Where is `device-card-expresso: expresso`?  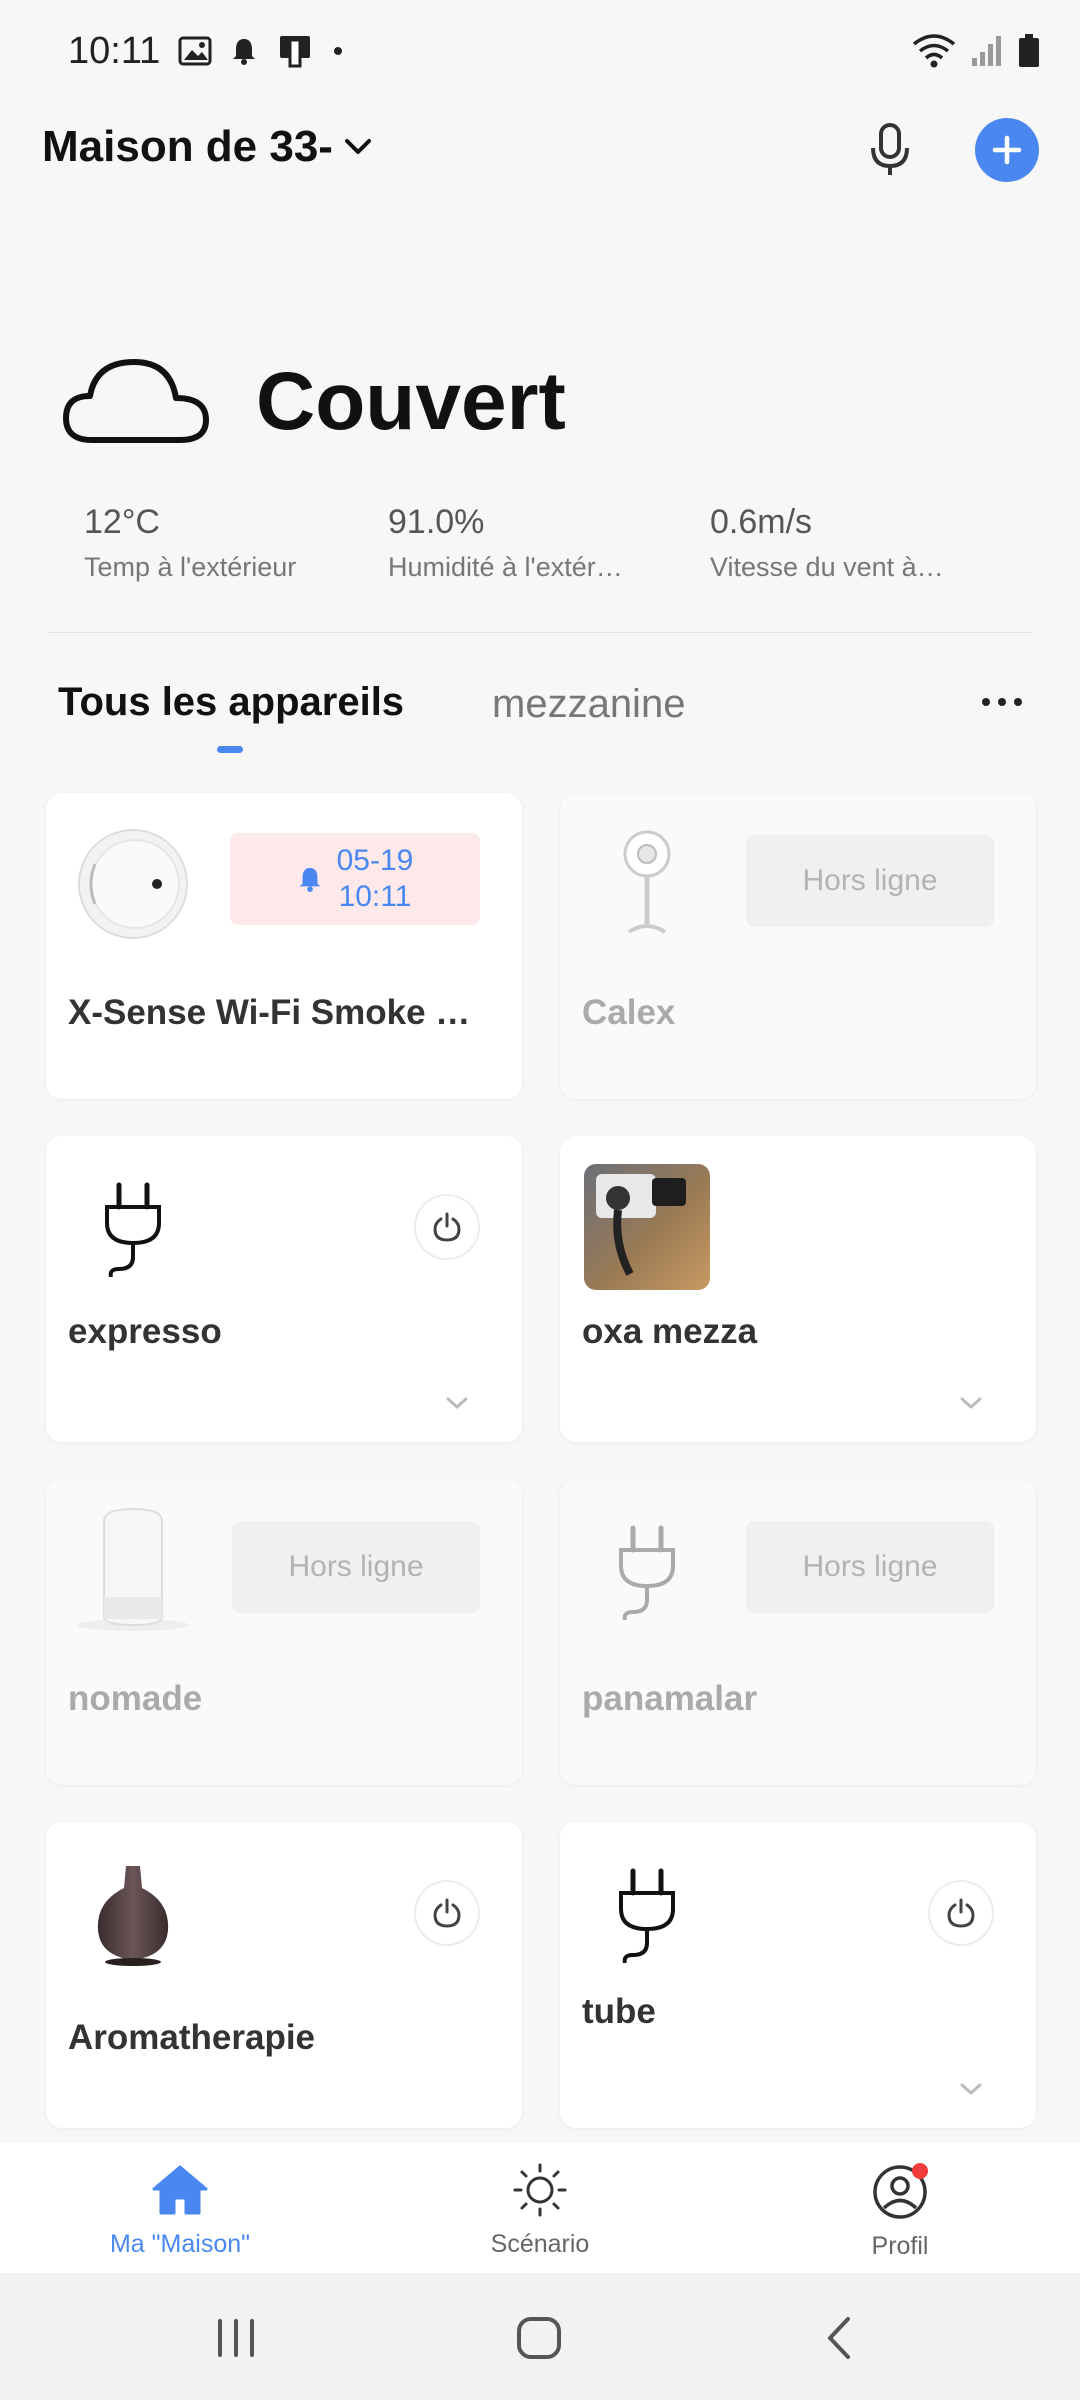 device-card-expresso: expresso is located at coordinates (284, 1289).